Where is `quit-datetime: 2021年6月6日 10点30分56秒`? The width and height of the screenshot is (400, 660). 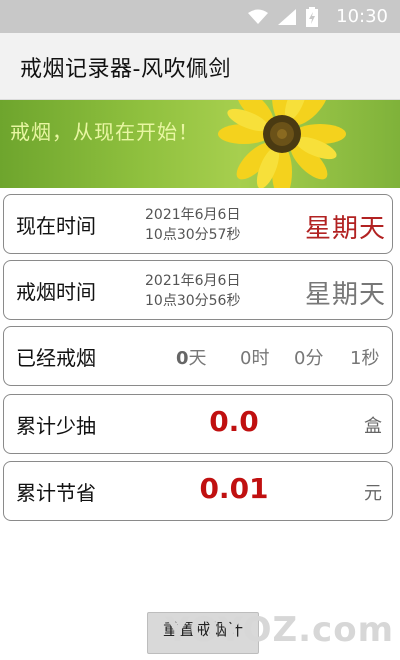
quit-datetime: 2021年6月6日 10点30分56秒 is located at coordinates (192, 291).